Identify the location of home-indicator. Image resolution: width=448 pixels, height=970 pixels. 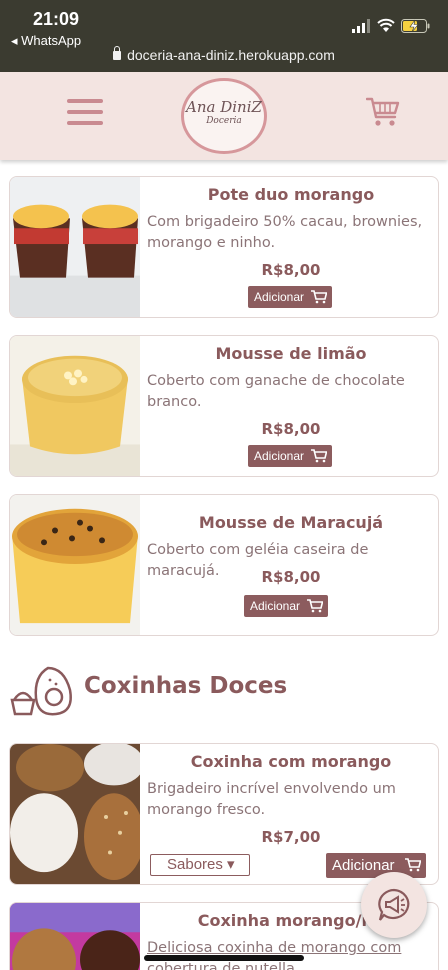
(224, 958).